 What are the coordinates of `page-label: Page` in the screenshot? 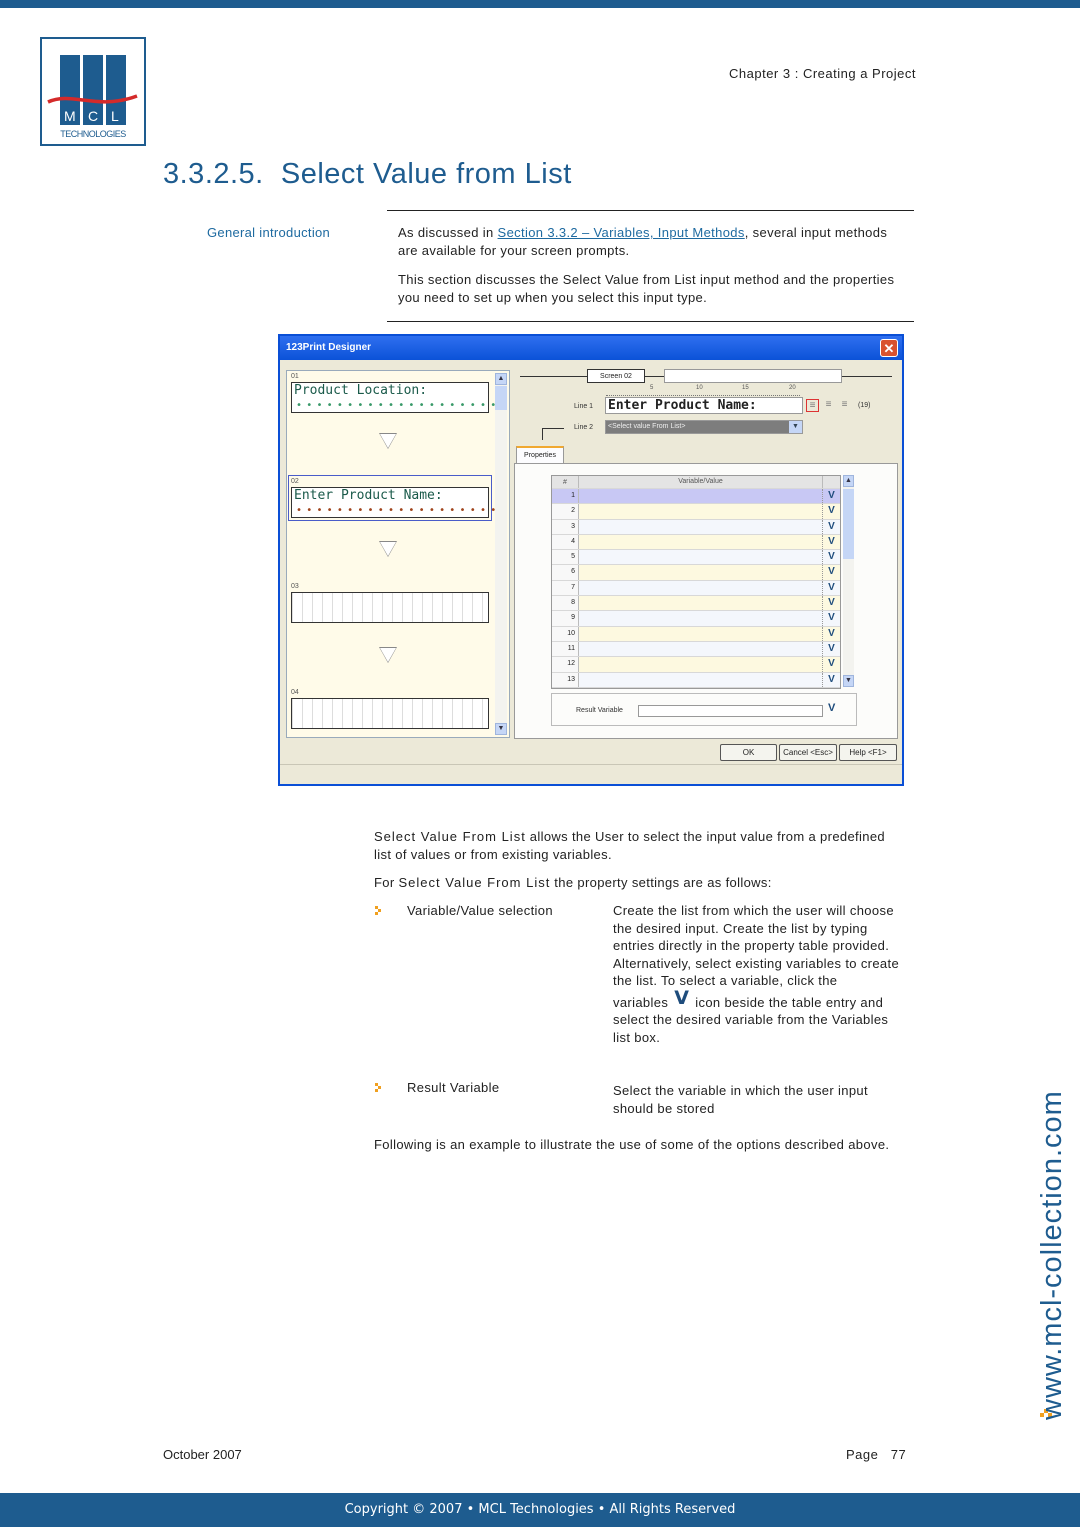 It's located at (862, 1454).